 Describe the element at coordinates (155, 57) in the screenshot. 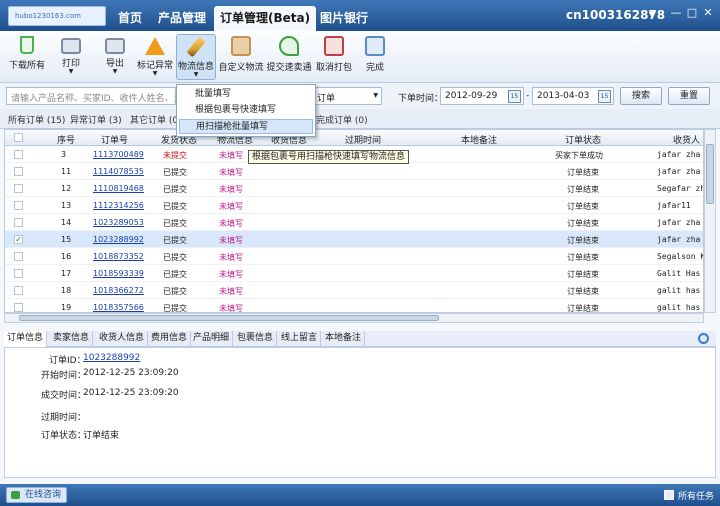

I see `mark-exception-button: 标记异常 ▼` at that location.